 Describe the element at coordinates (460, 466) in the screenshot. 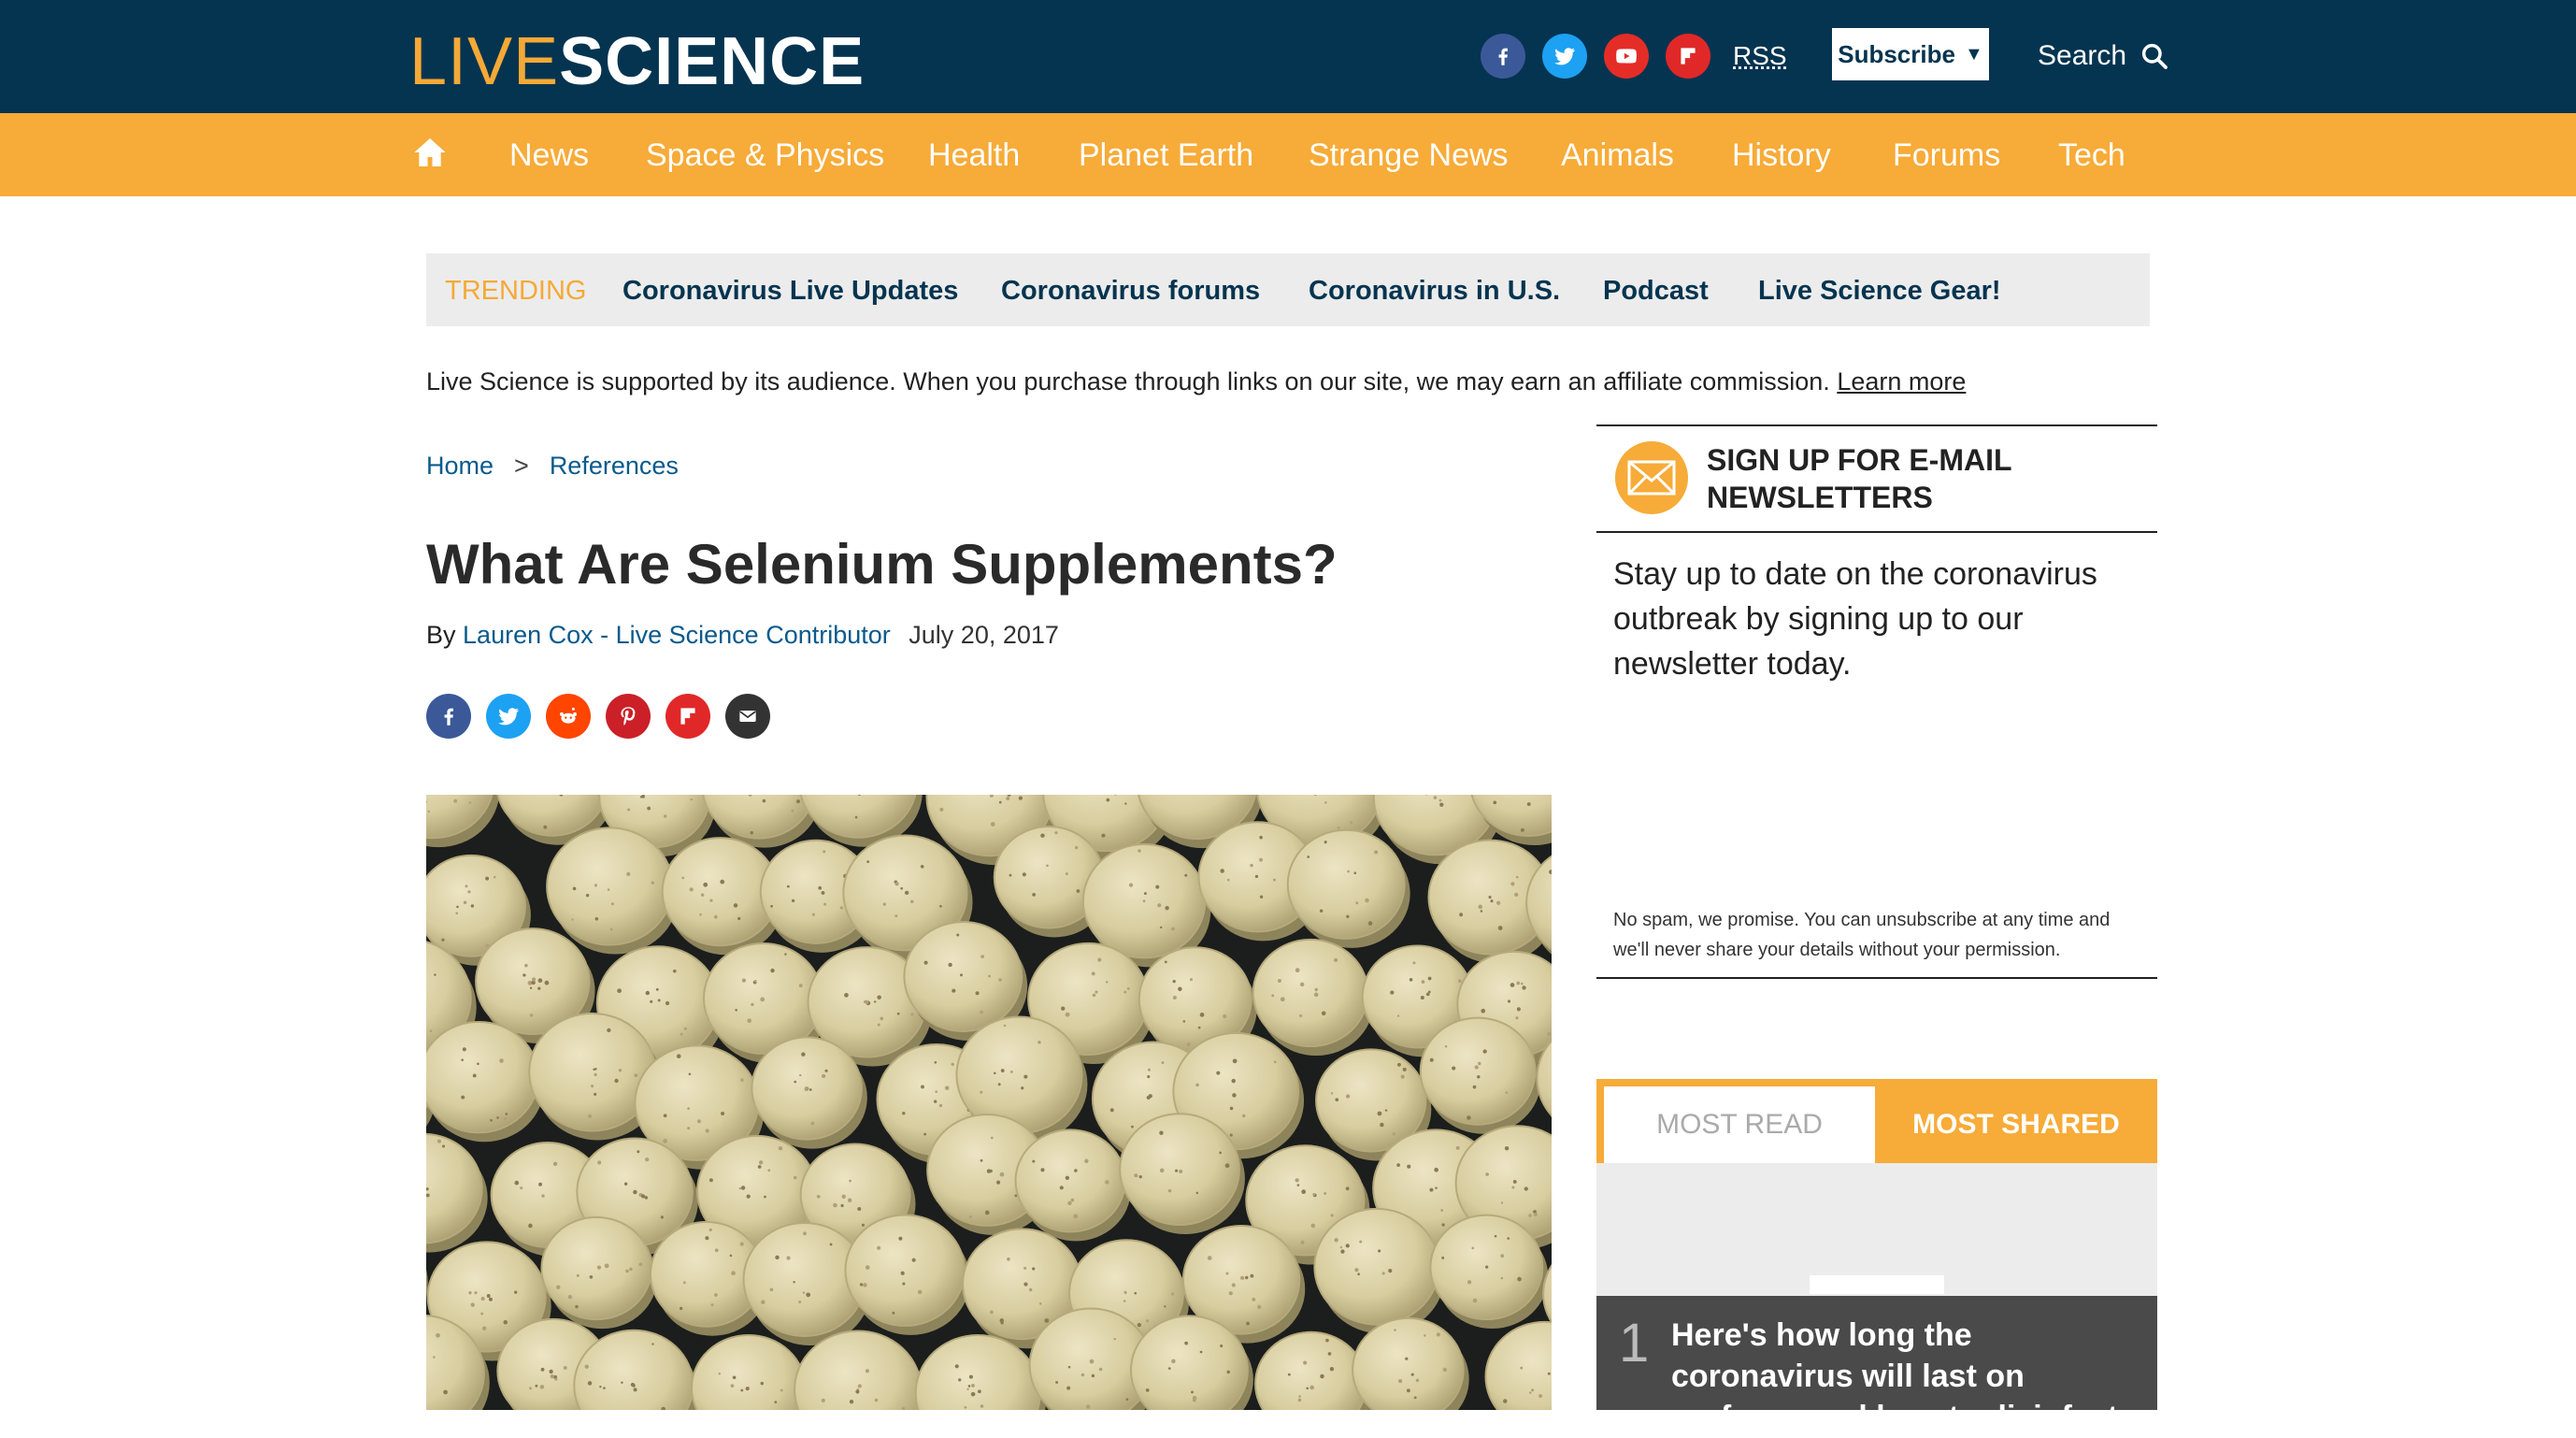

I see `breadcrumb-home: Home` at that location.